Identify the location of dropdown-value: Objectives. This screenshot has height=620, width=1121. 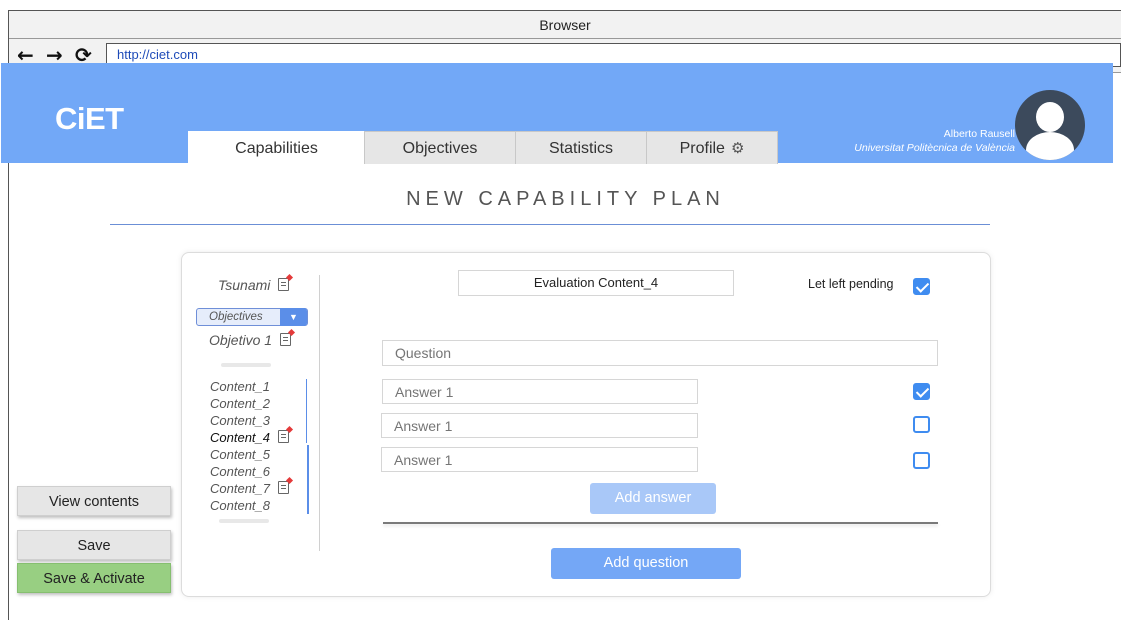
(236, 317).